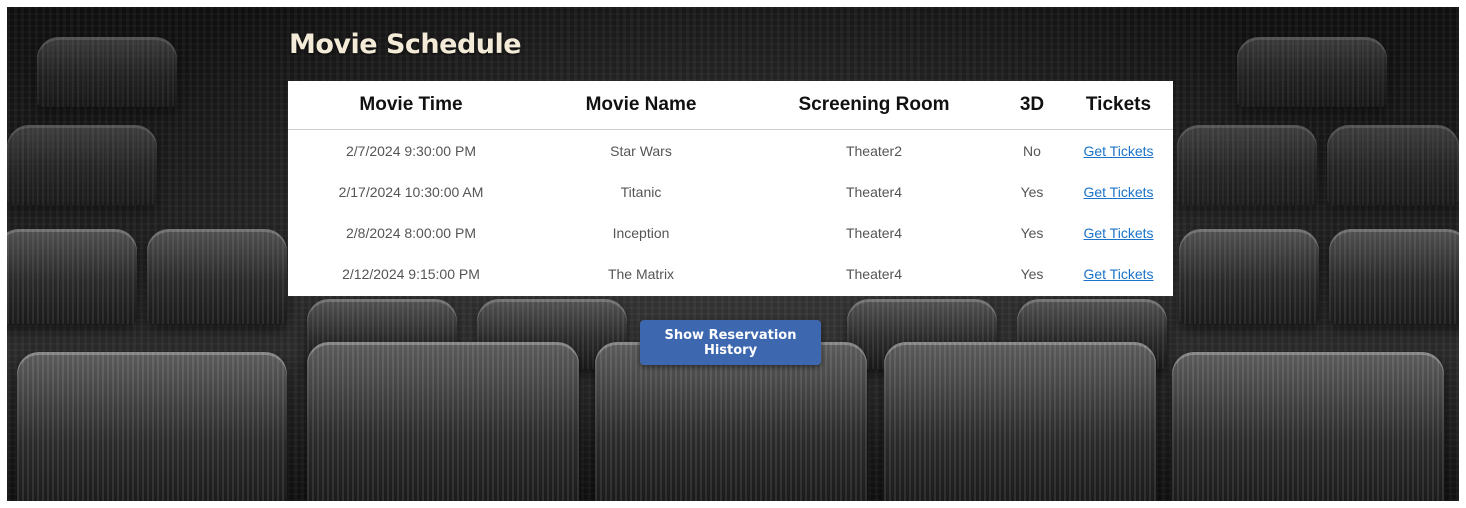 This screenshot has width=1466, height=508. Describe the element at coordinates (411, 232) in the screenshot. I see `cell-movie-time: 2/8/2024 8:00:00 PM` at that location.